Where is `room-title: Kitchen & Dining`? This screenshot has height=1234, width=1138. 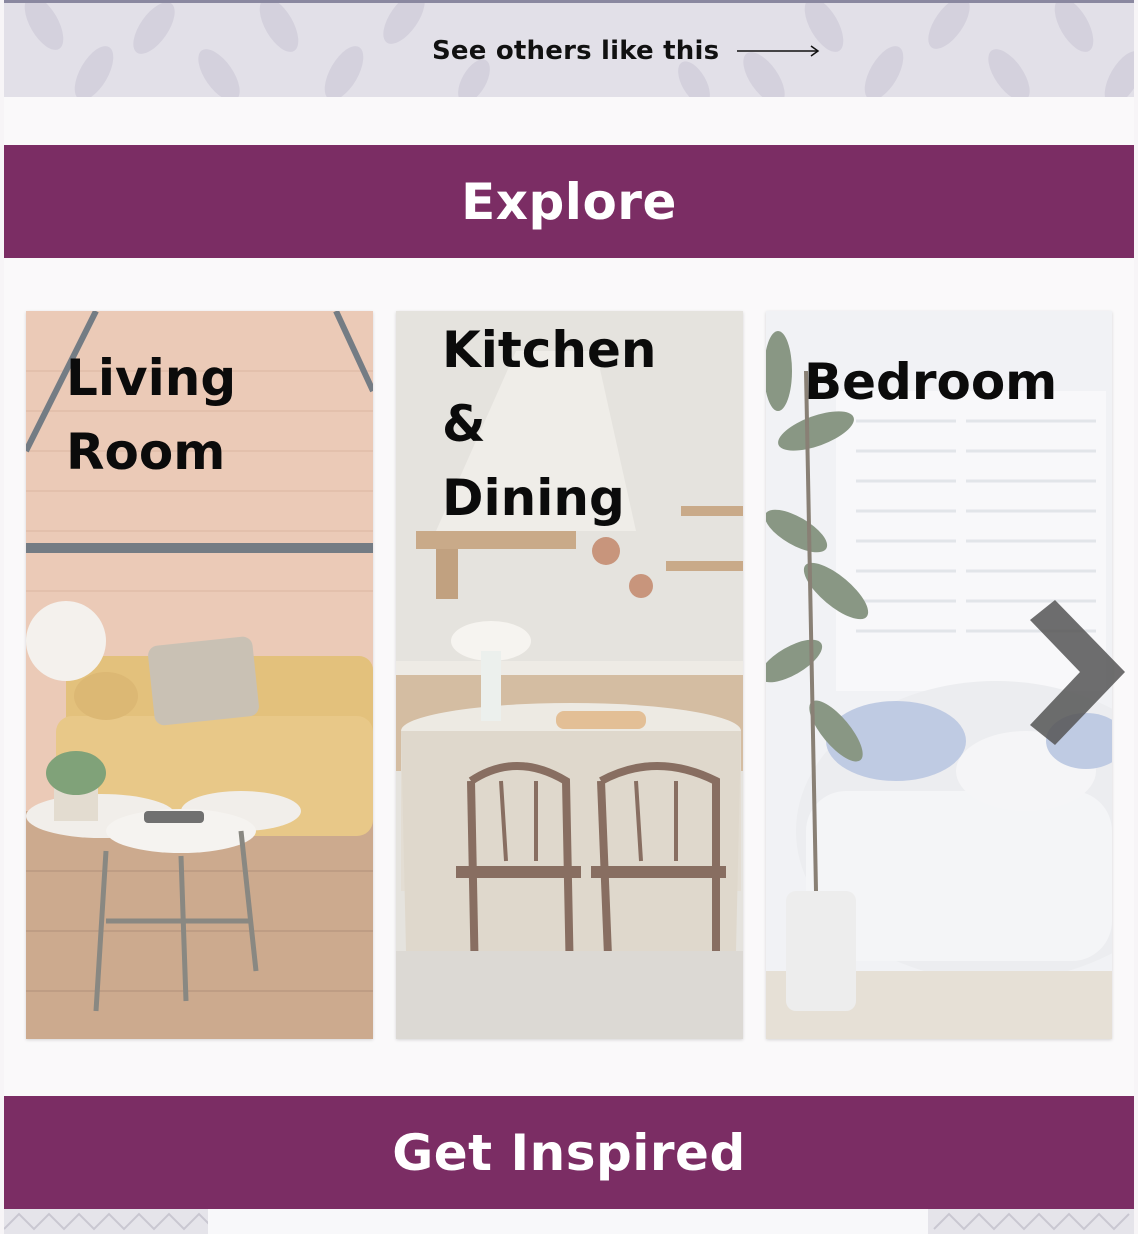
room-title: Kitchen & Dining is located at coordinates (549, 424).